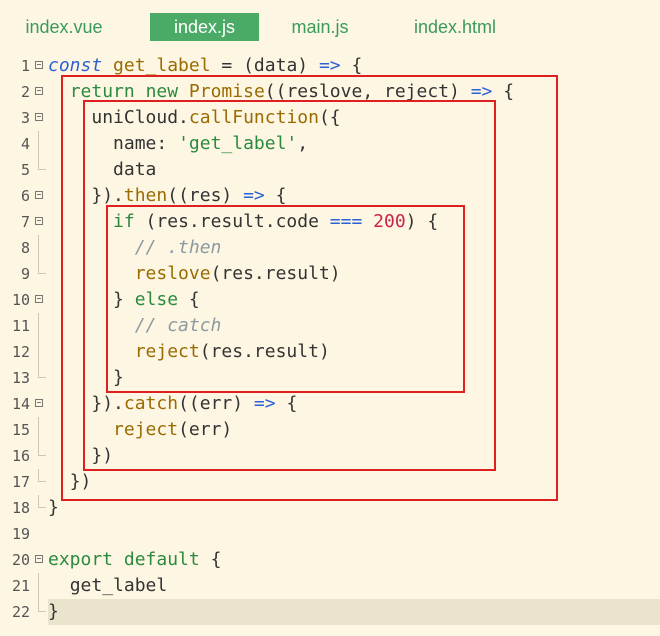  I want to click on line-number: 16, so click(20, 456).